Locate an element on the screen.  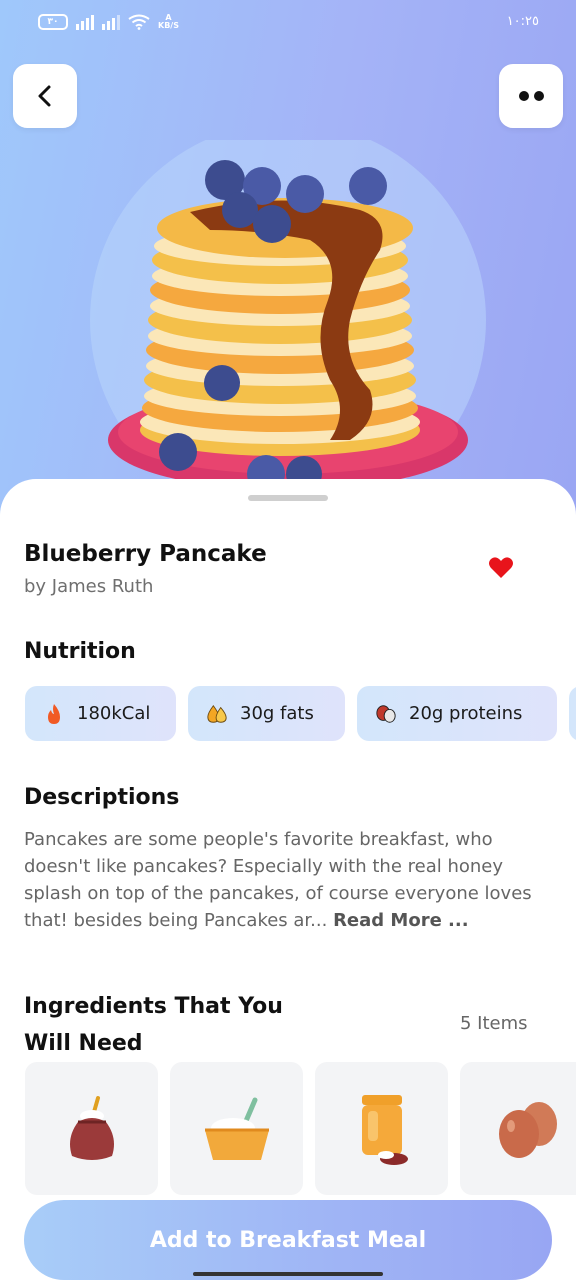
nutrition-chip-label: 20g proteins is located at coordinates (466, 713).